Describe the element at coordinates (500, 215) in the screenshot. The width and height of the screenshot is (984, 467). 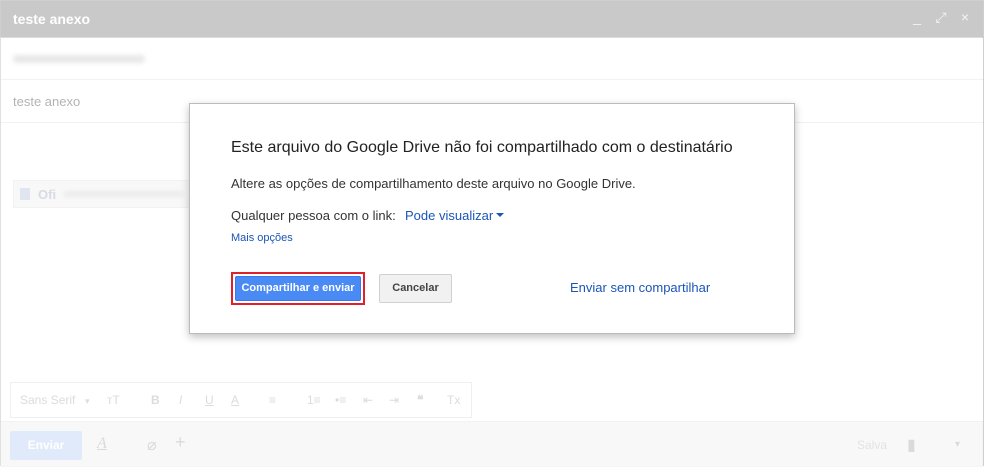
I see `chevron-down-icon` at that location.